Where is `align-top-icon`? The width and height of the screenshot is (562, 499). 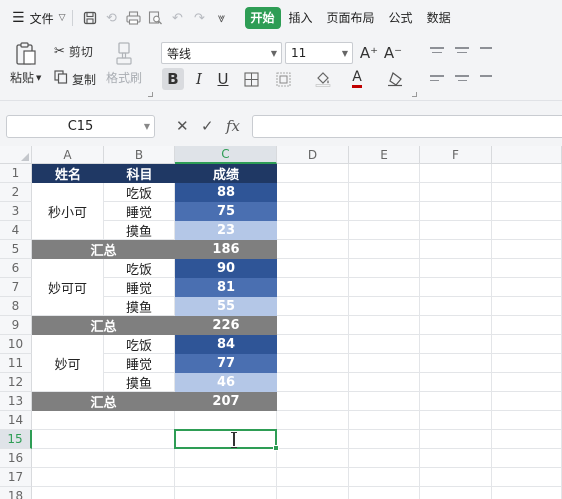
align-top-icon is located at coordinates (439, 51).